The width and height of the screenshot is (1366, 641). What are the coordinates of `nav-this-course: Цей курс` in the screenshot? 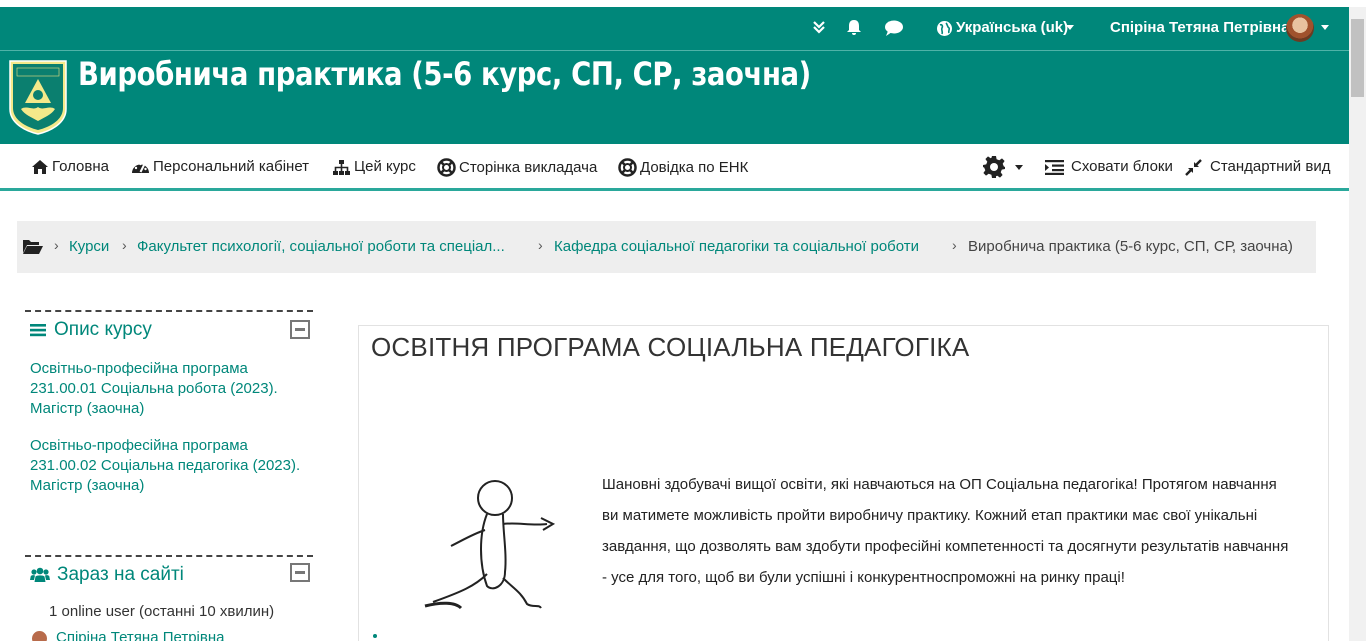 It's located at (374, 167).